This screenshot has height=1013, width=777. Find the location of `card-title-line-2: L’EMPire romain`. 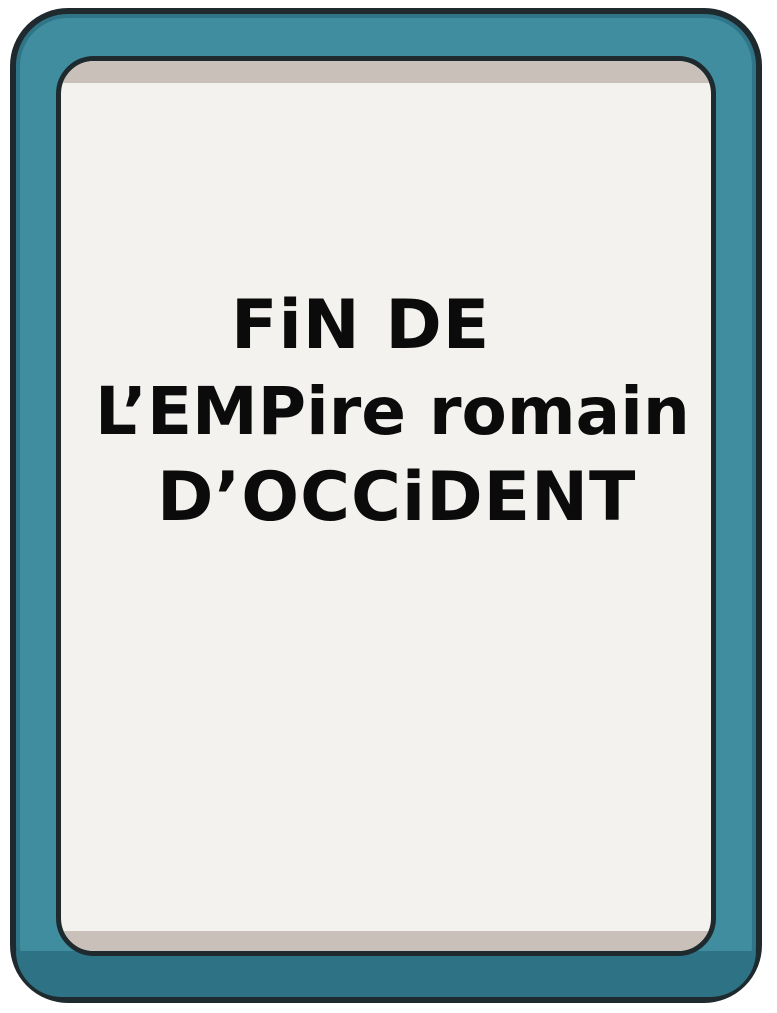

card-title-line-2: L’EMPire romain is located at coordinates (392, 411).